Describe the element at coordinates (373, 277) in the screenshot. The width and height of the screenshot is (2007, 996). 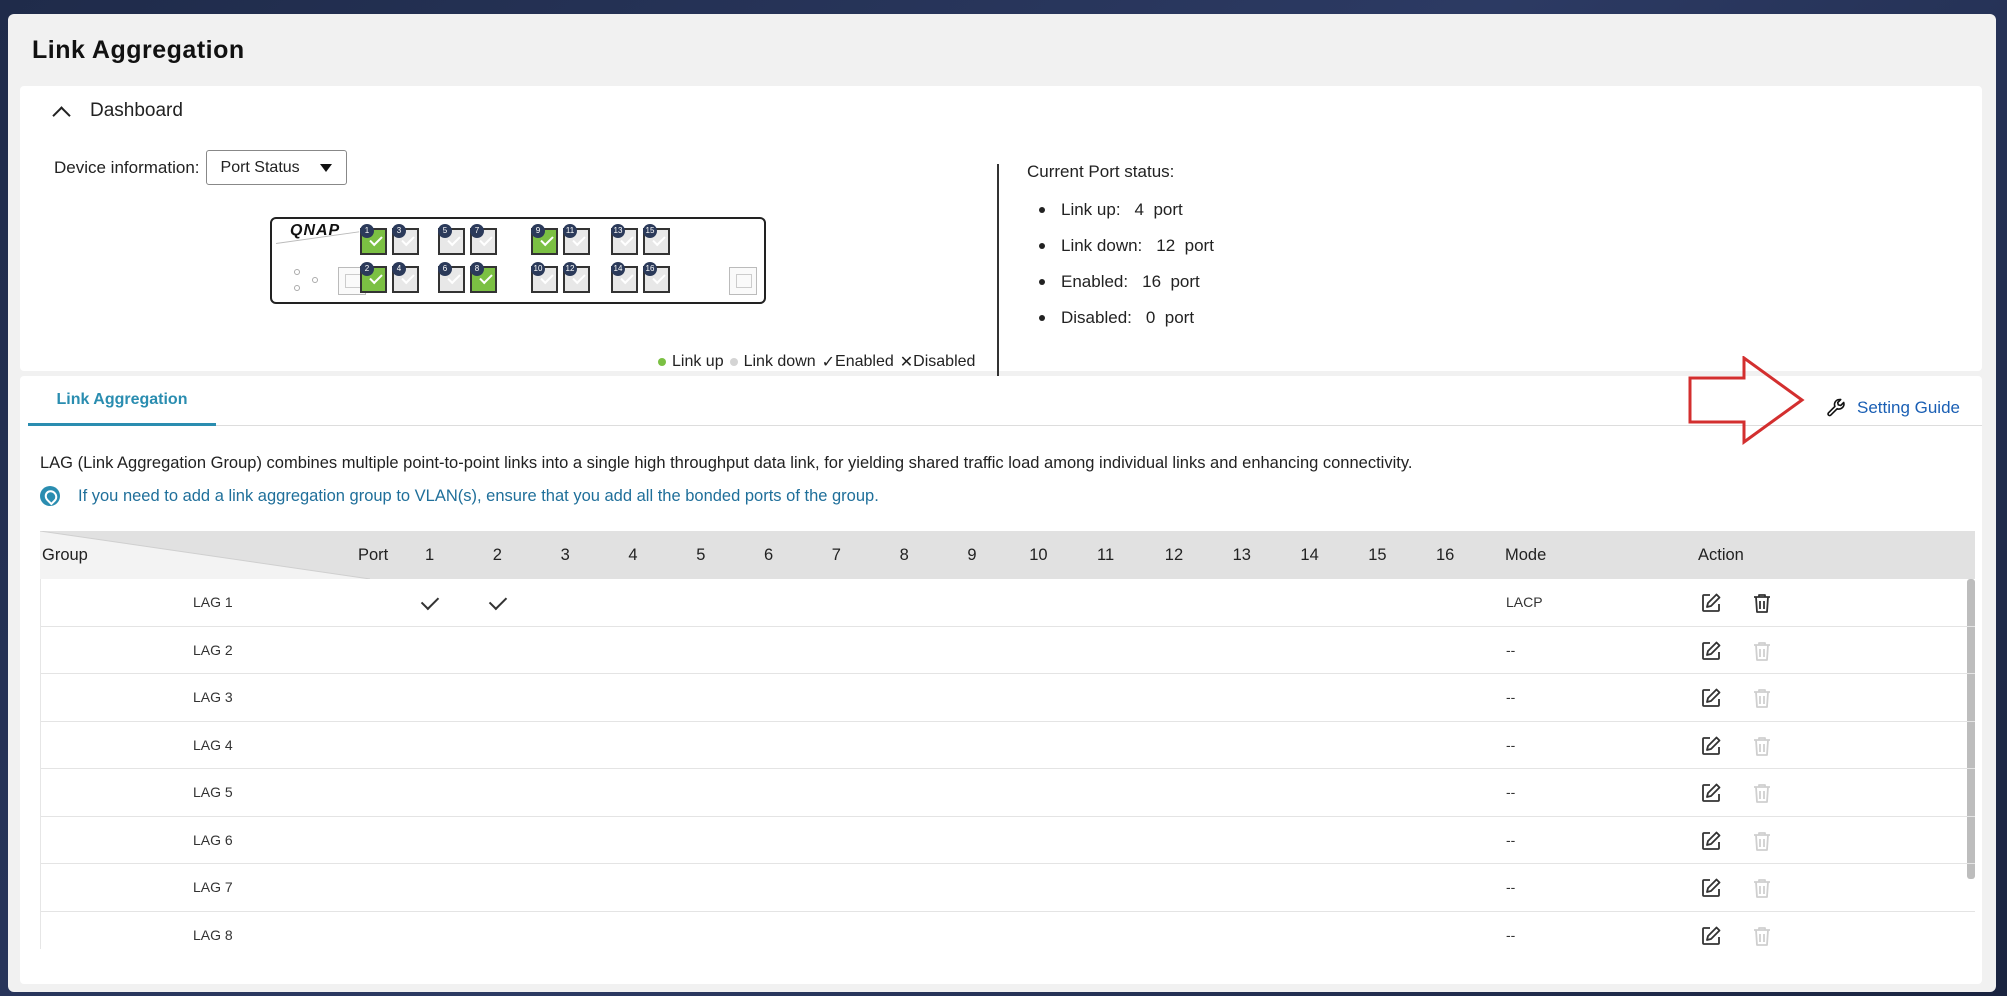
I see `switch-port-2: 2` at that location.